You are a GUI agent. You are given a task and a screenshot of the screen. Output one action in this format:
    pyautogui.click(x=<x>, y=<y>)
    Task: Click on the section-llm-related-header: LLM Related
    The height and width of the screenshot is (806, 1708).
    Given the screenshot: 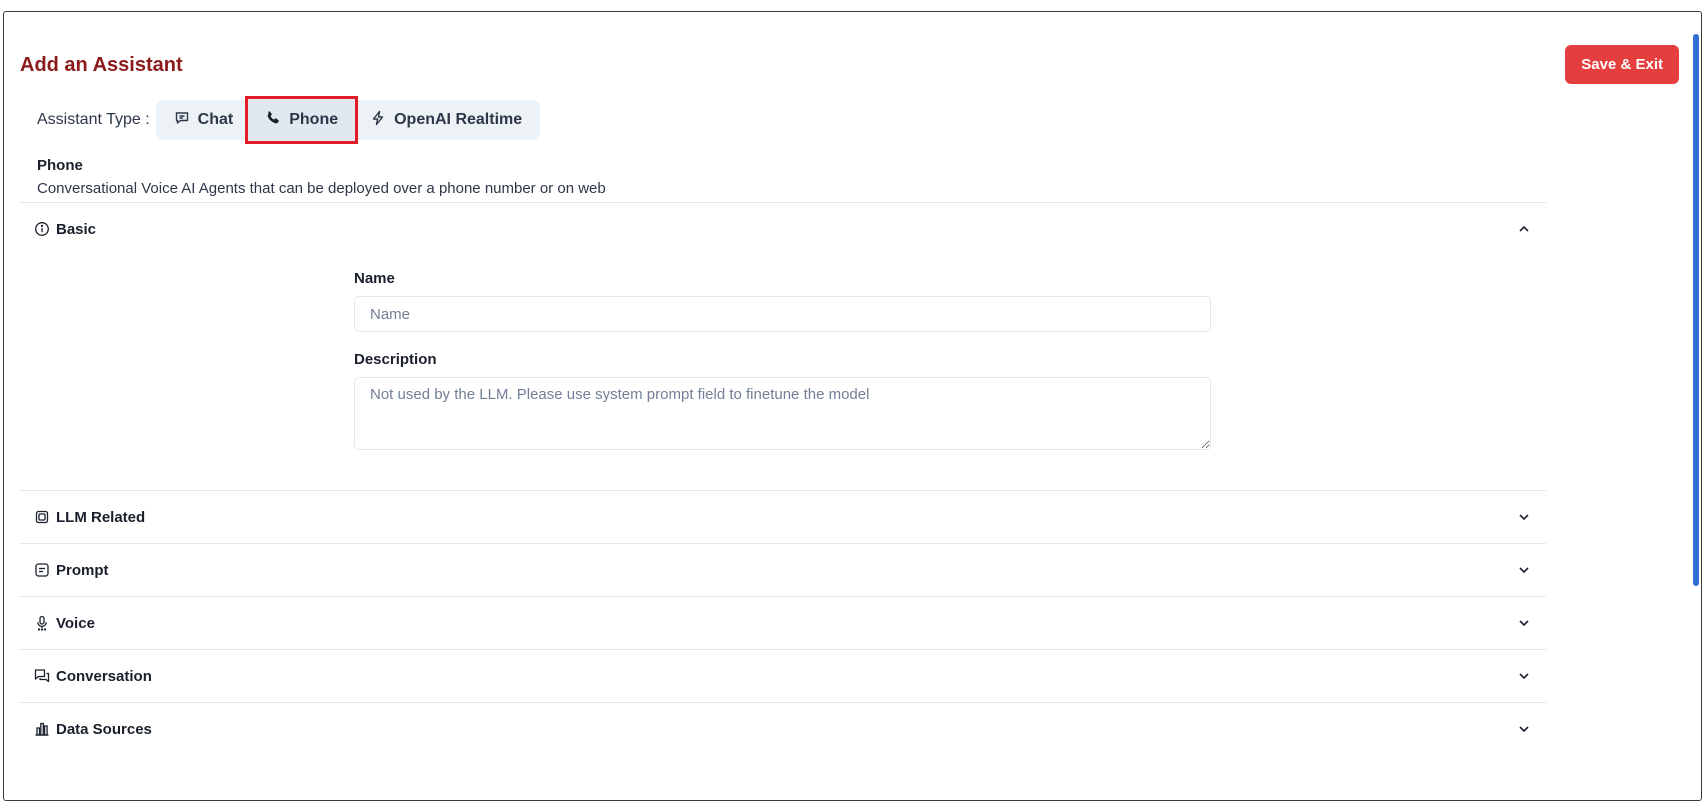 What is the action you would take?
    pyautogui.click(x=782, y=517)
    